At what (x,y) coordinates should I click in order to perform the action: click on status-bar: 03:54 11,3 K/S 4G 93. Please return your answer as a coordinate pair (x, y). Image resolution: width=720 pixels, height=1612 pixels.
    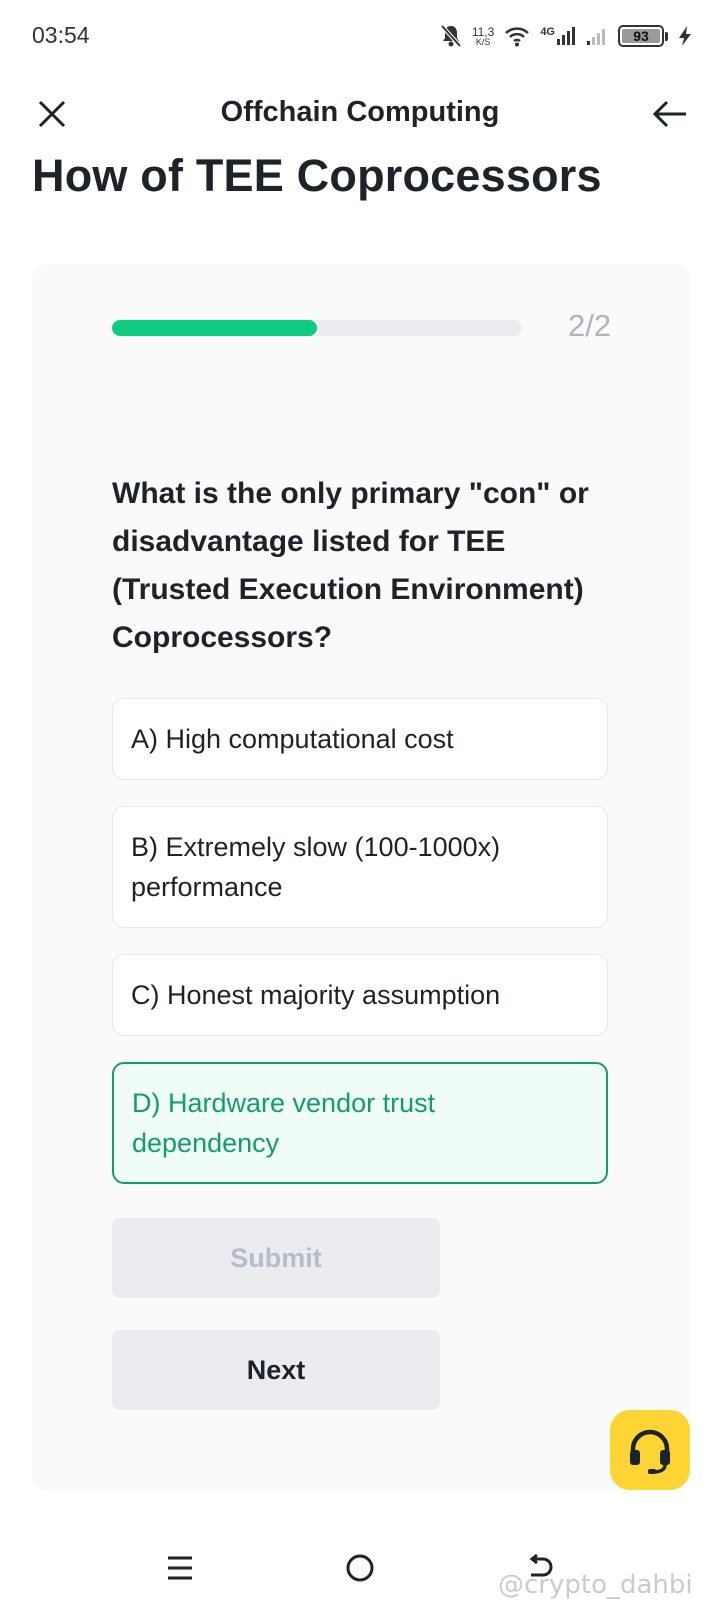
    Looking at the image, I should click on (360, 36).